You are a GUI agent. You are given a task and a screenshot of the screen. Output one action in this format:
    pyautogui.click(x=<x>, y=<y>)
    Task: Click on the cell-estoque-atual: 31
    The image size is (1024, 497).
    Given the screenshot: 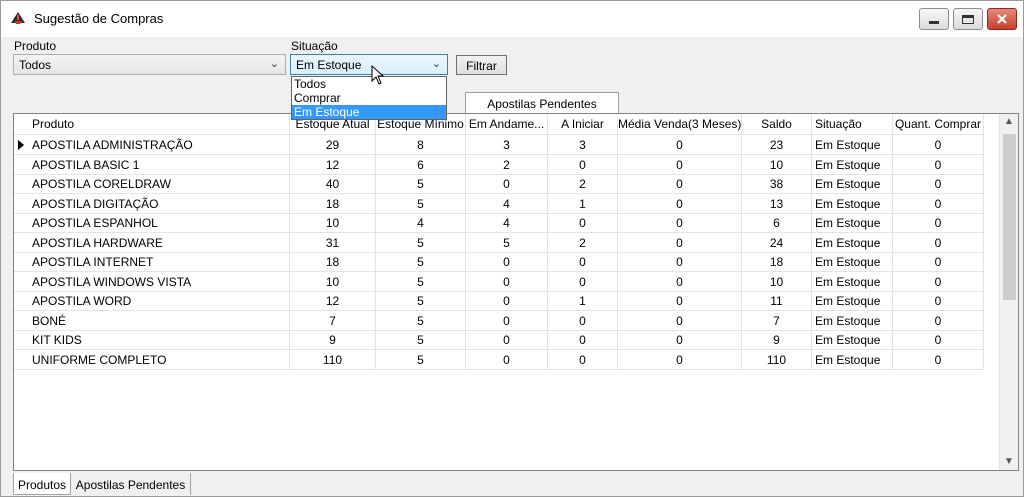 What is the action you would take?
    pyautogui.click(x=333, y=242)
    